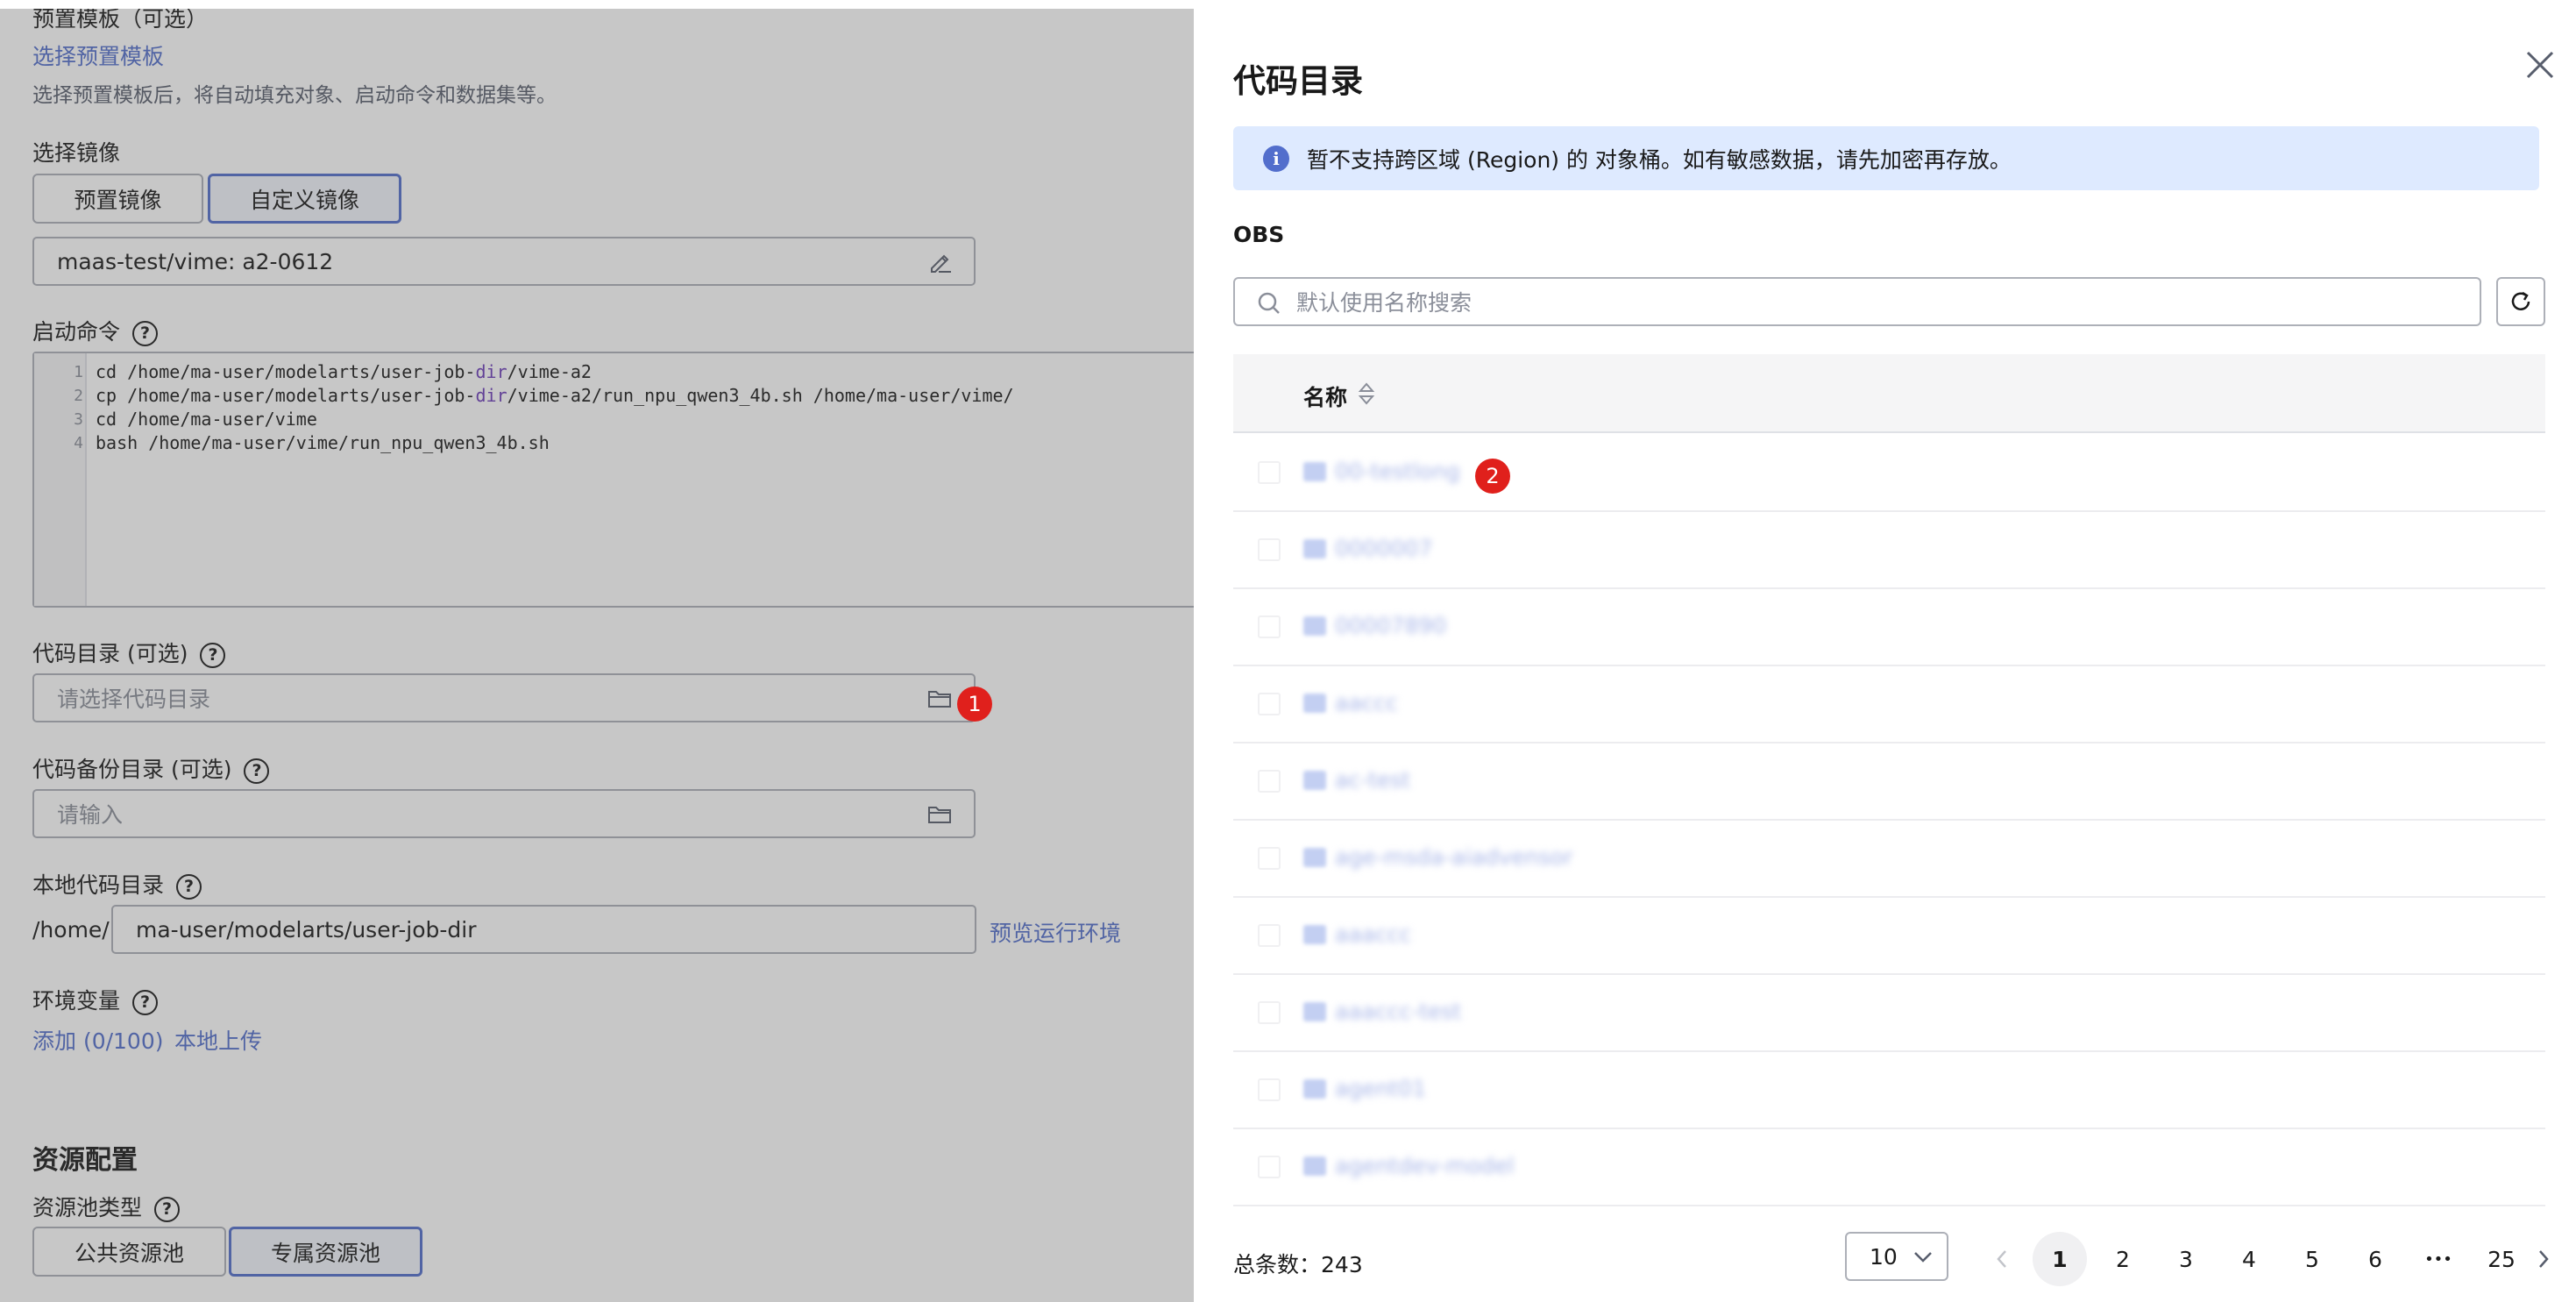 The width and height of the screenshot is (2576, 1302). What do you see at coordinates (1372, 780) in the screenshot?
I see `bucket-name: ac-test` at bounding box center [1372, 780].